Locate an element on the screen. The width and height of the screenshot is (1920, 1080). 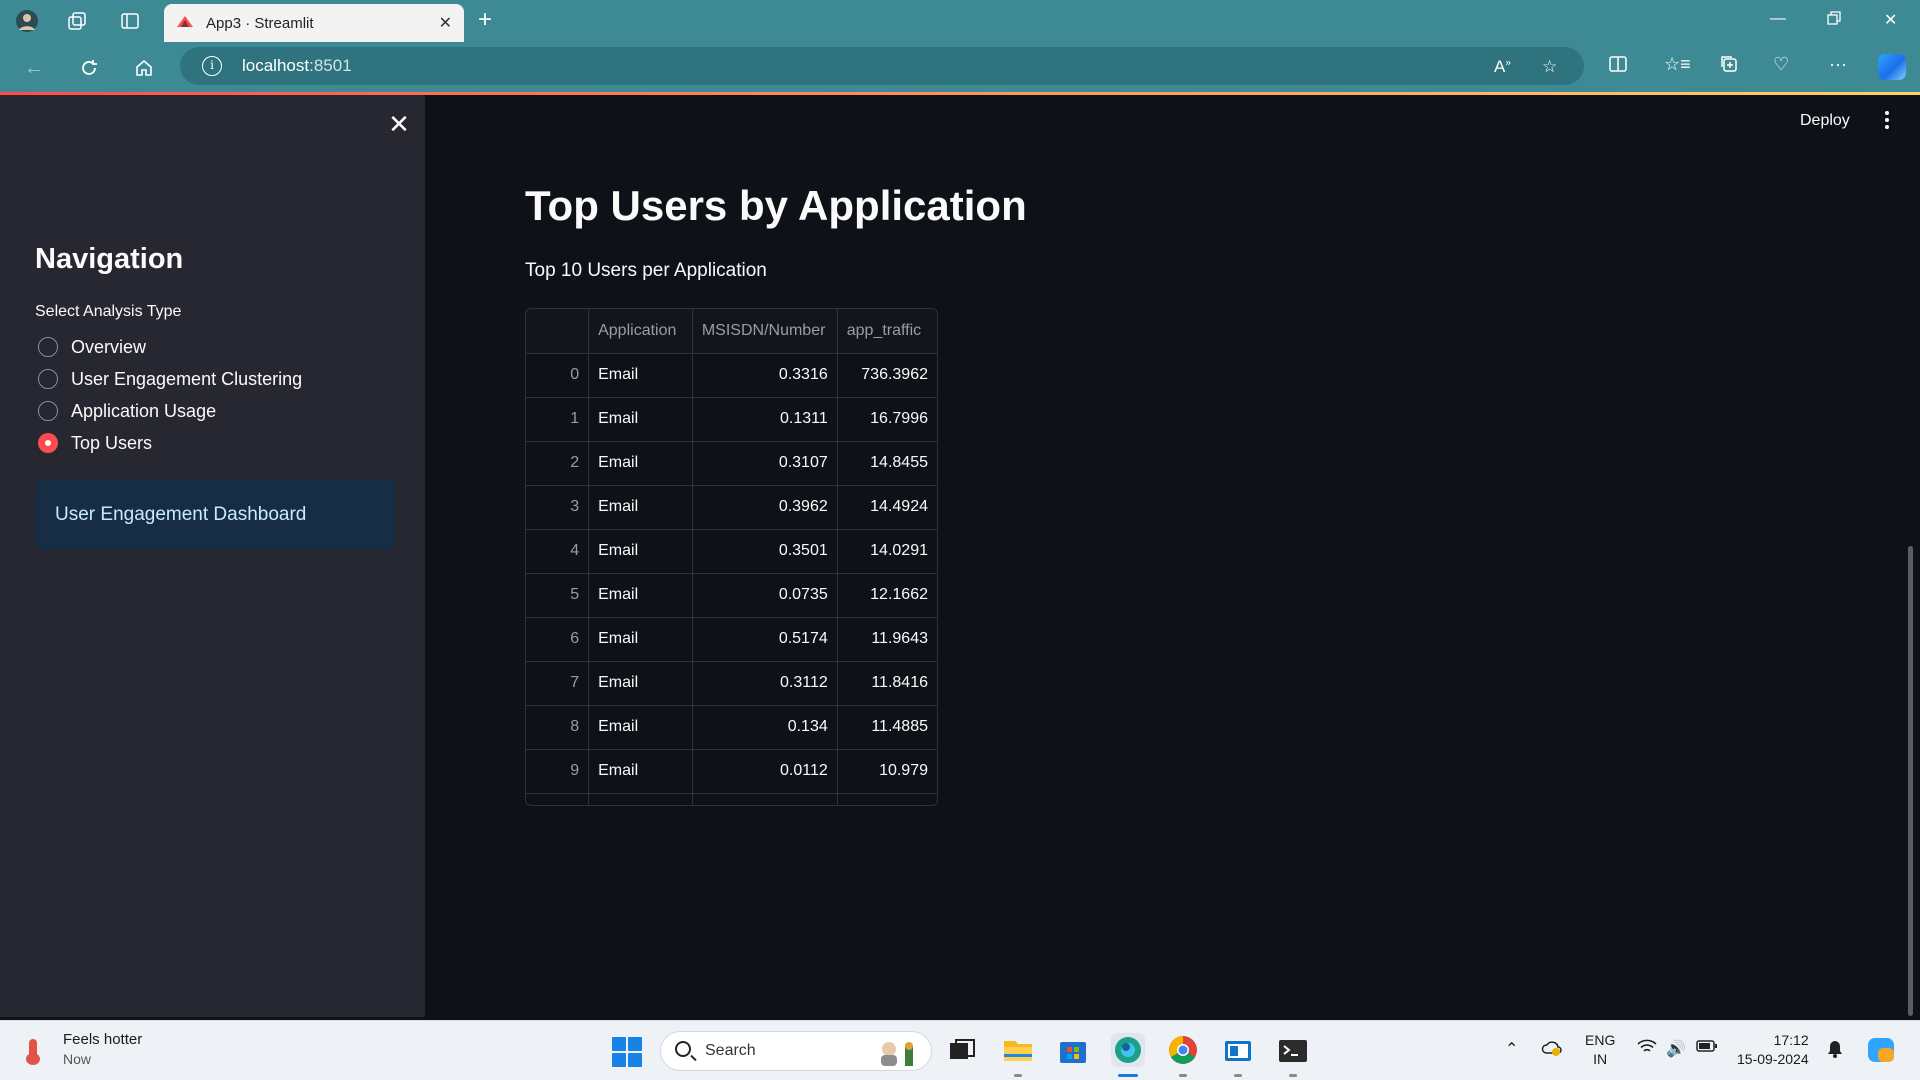
radio-option-application-usage: Application Usage is located at coordinates (127, 411).